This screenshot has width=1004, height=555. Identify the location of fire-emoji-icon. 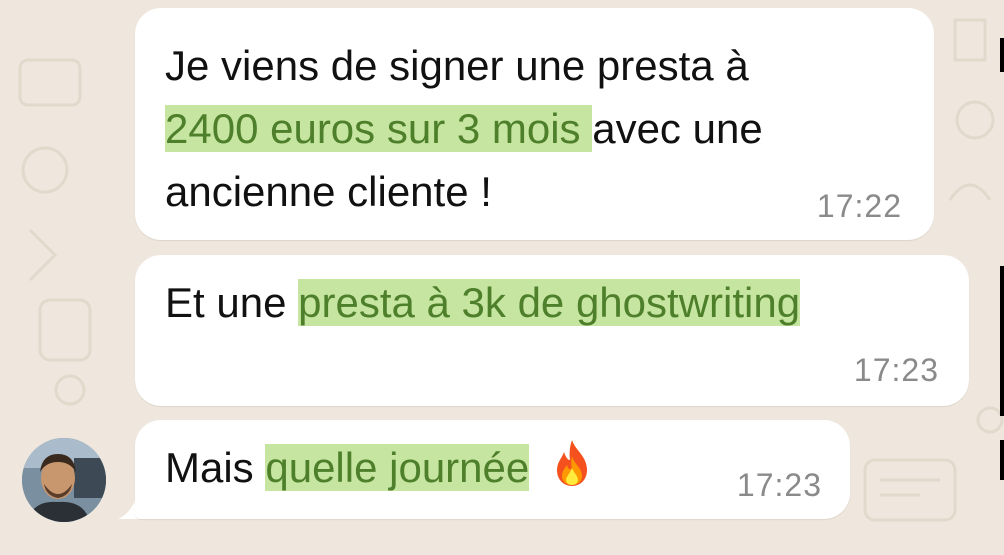
(572, 463).